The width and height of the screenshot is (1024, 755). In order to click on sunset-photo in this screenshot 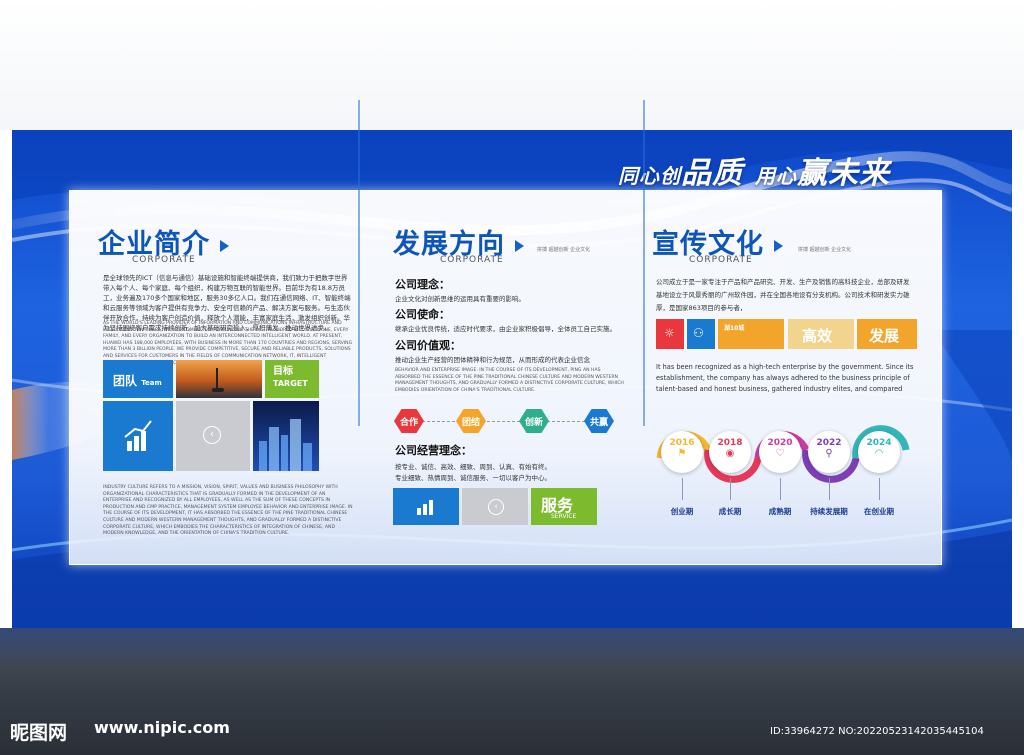, I will do `click(219, 379)`.